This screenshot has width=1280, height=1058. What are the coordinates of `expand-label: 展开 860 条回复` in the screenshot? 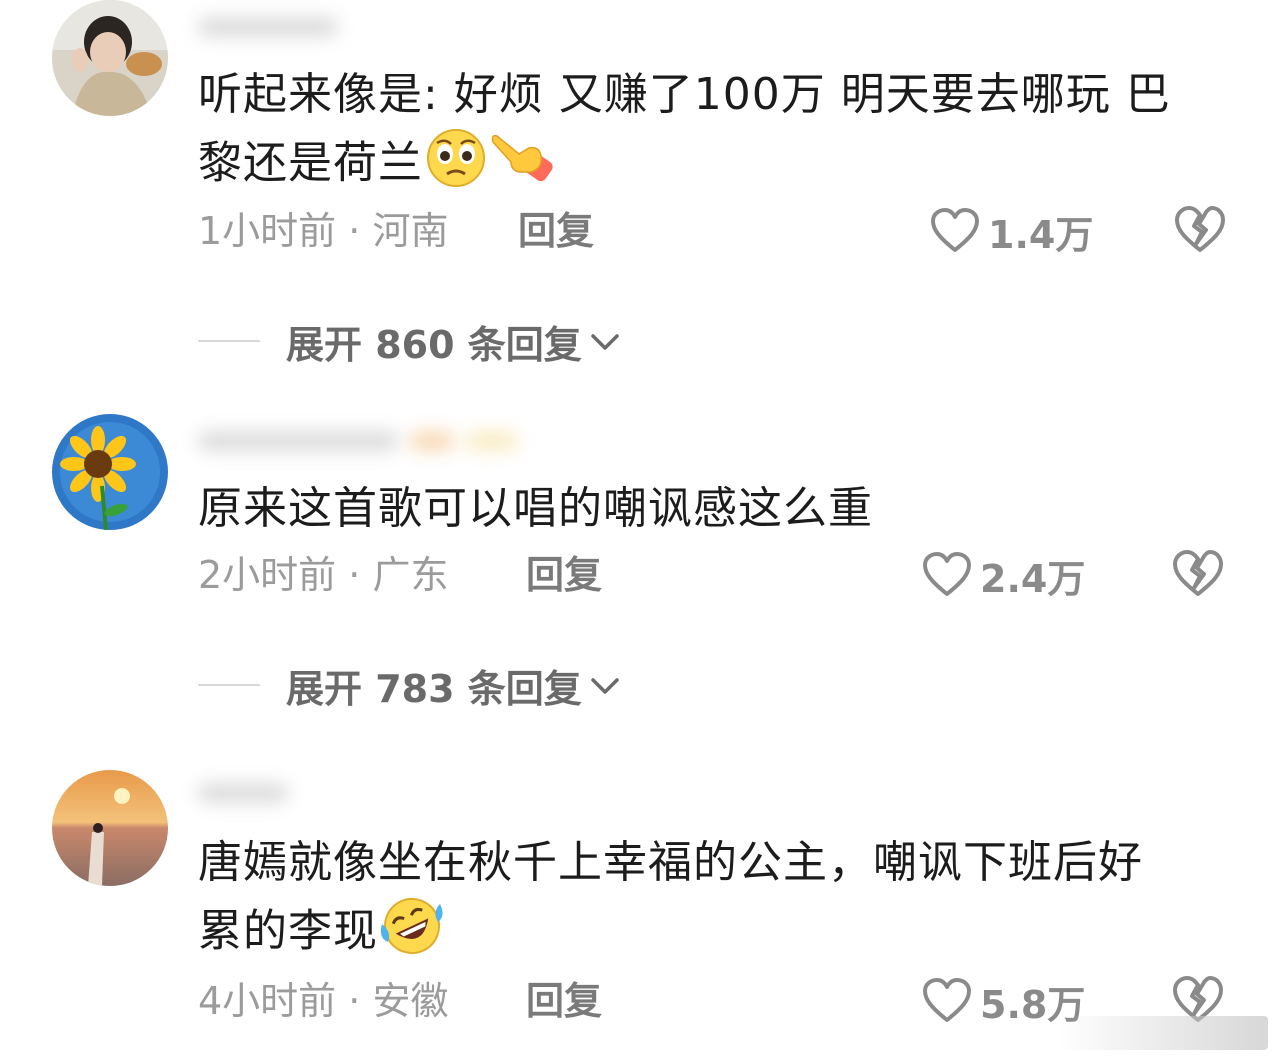 It's located at (434, 344).